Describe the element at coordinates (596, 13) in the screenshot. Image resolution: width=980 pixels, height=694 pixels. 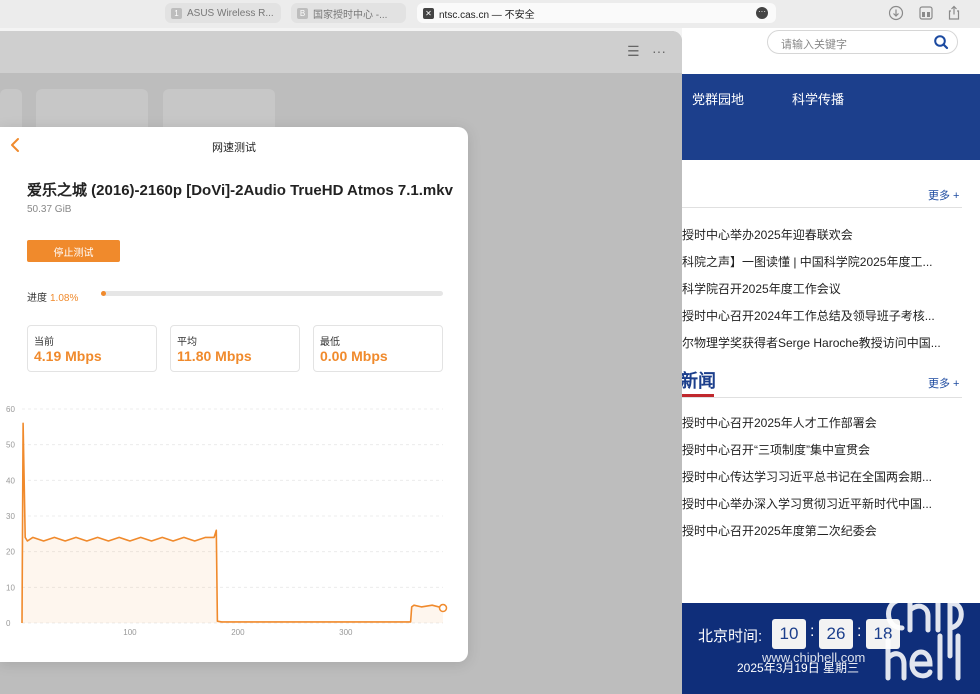
I see `tab-ntsc-active: ✕ ntsc.cas.cn — 不安全 ···` at that location.